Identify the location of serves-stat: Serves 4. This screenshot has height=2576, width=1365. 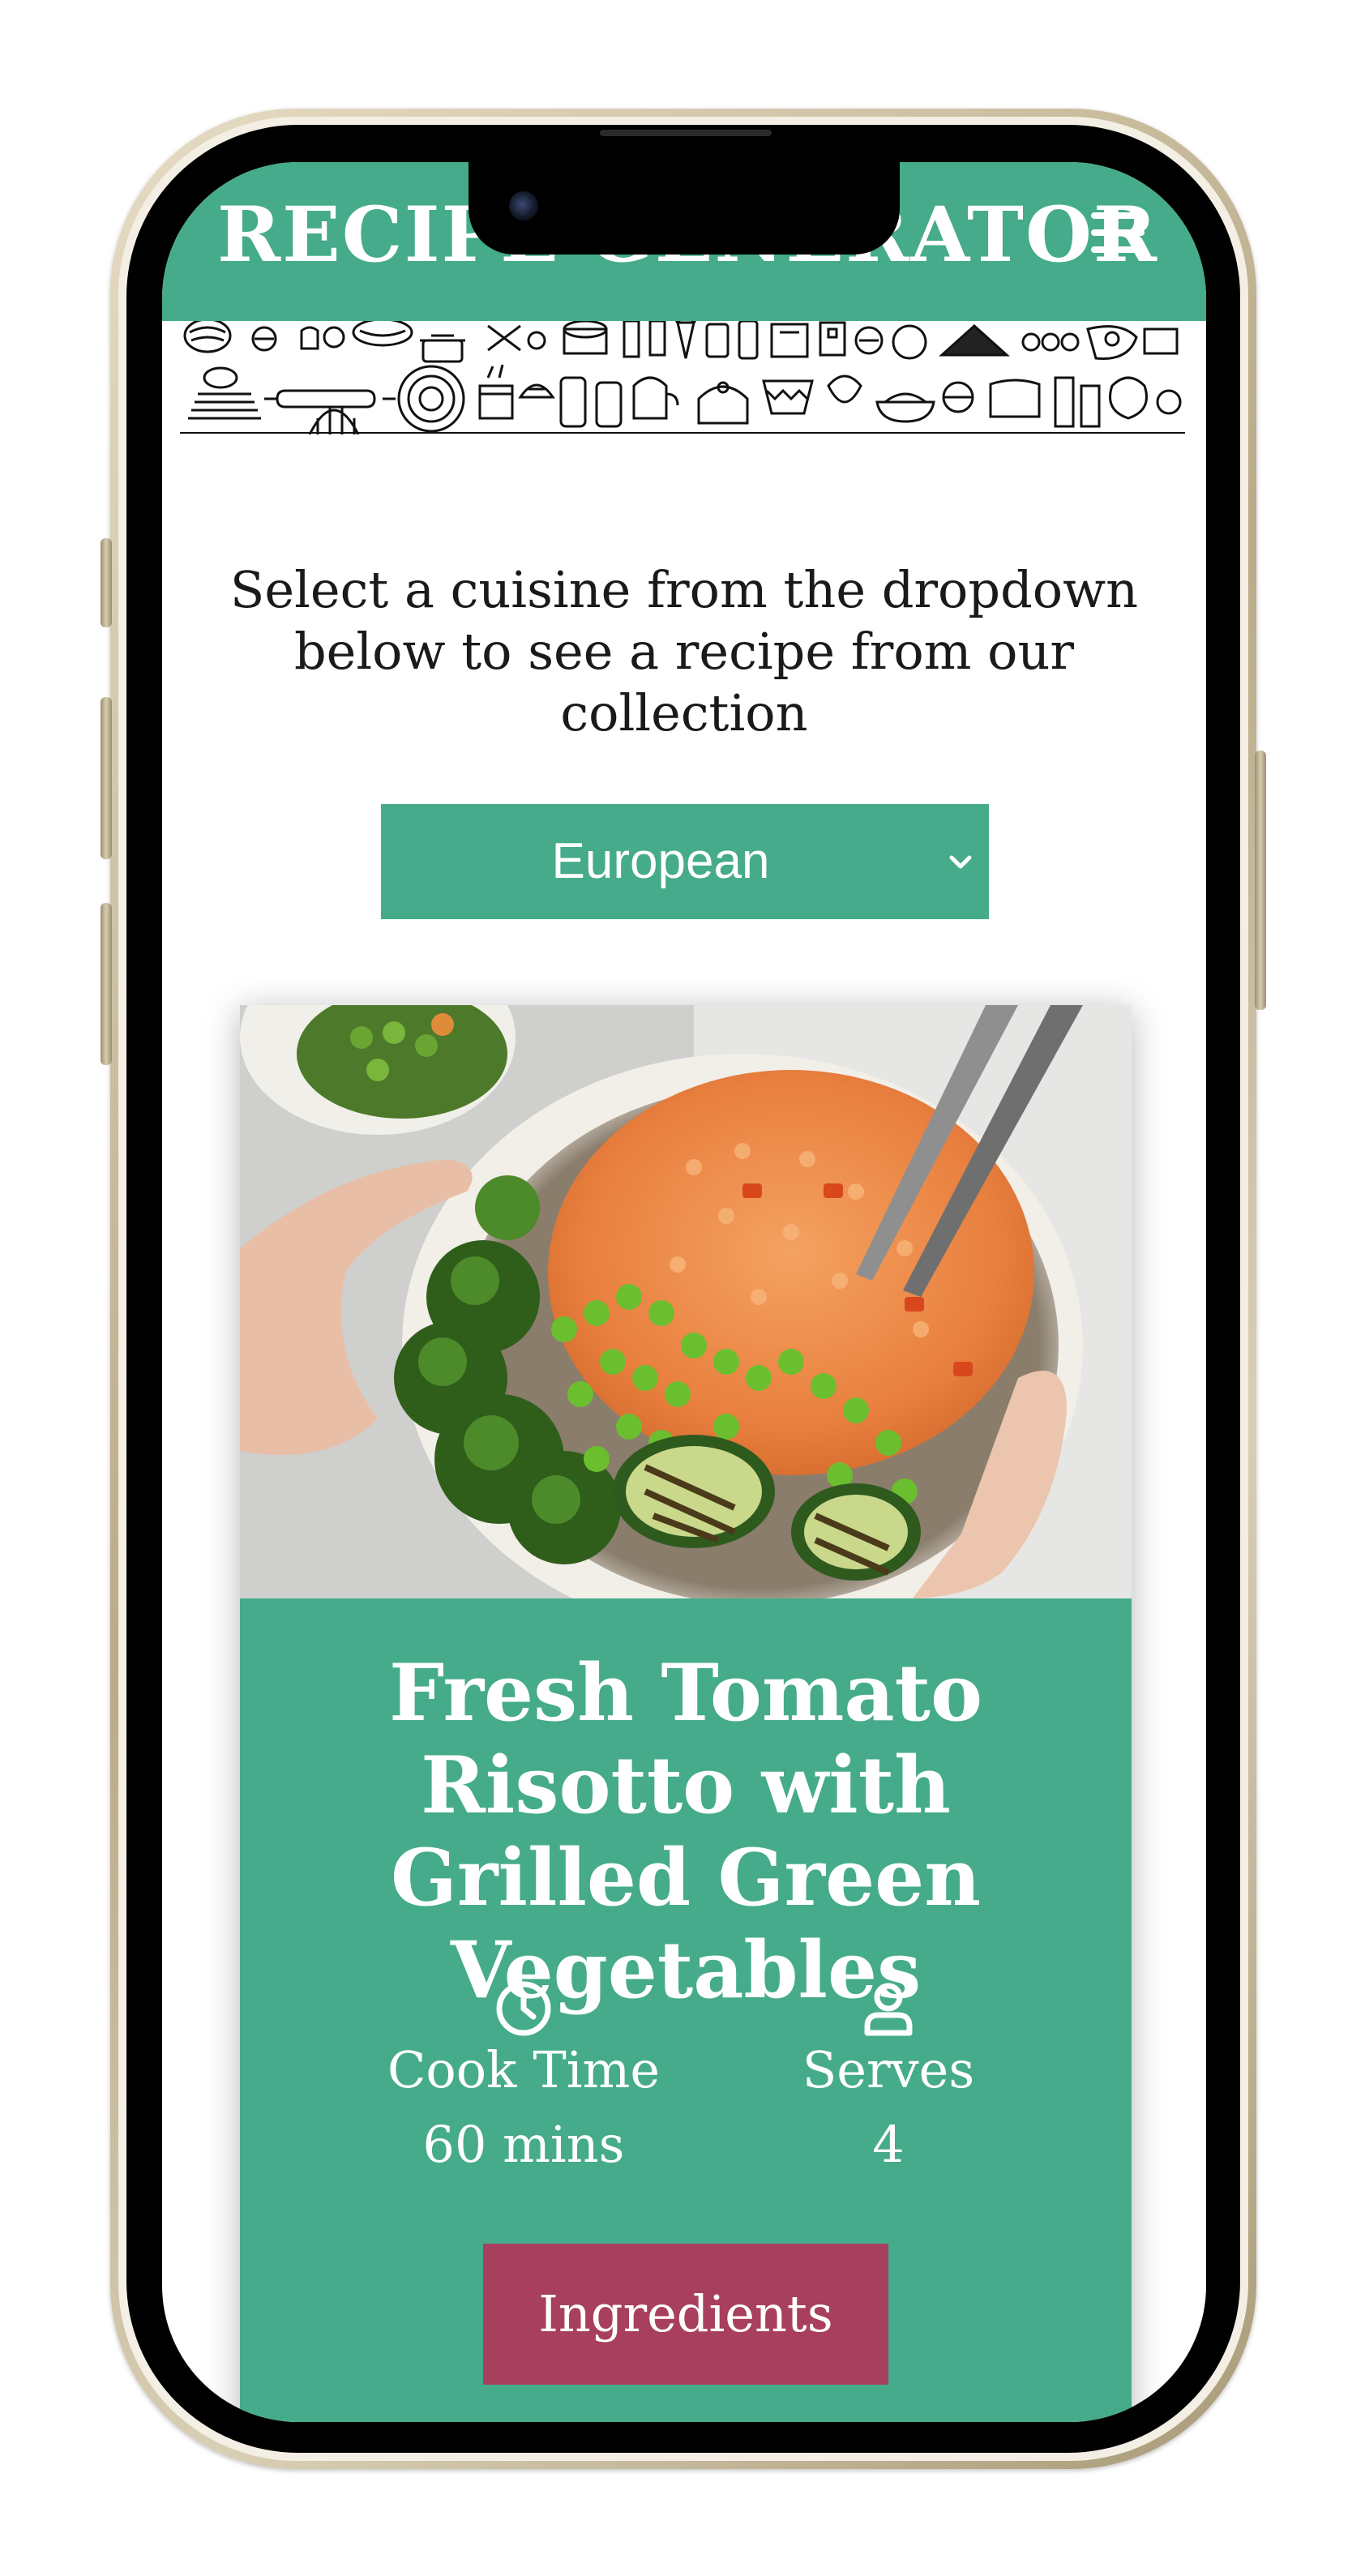
(888, 2078).